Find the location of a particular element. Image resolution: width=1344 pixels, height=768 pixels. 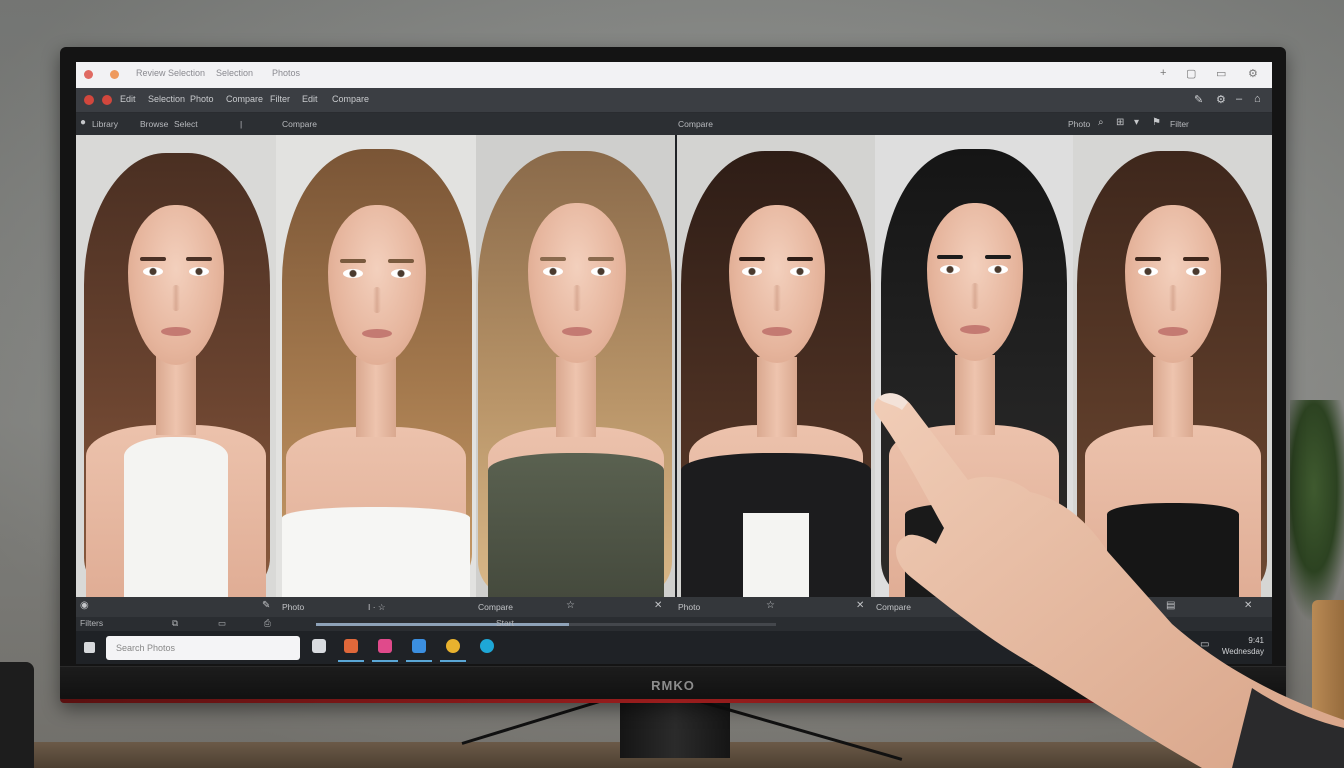

olive-shirt is located at coordinates (576, 525).